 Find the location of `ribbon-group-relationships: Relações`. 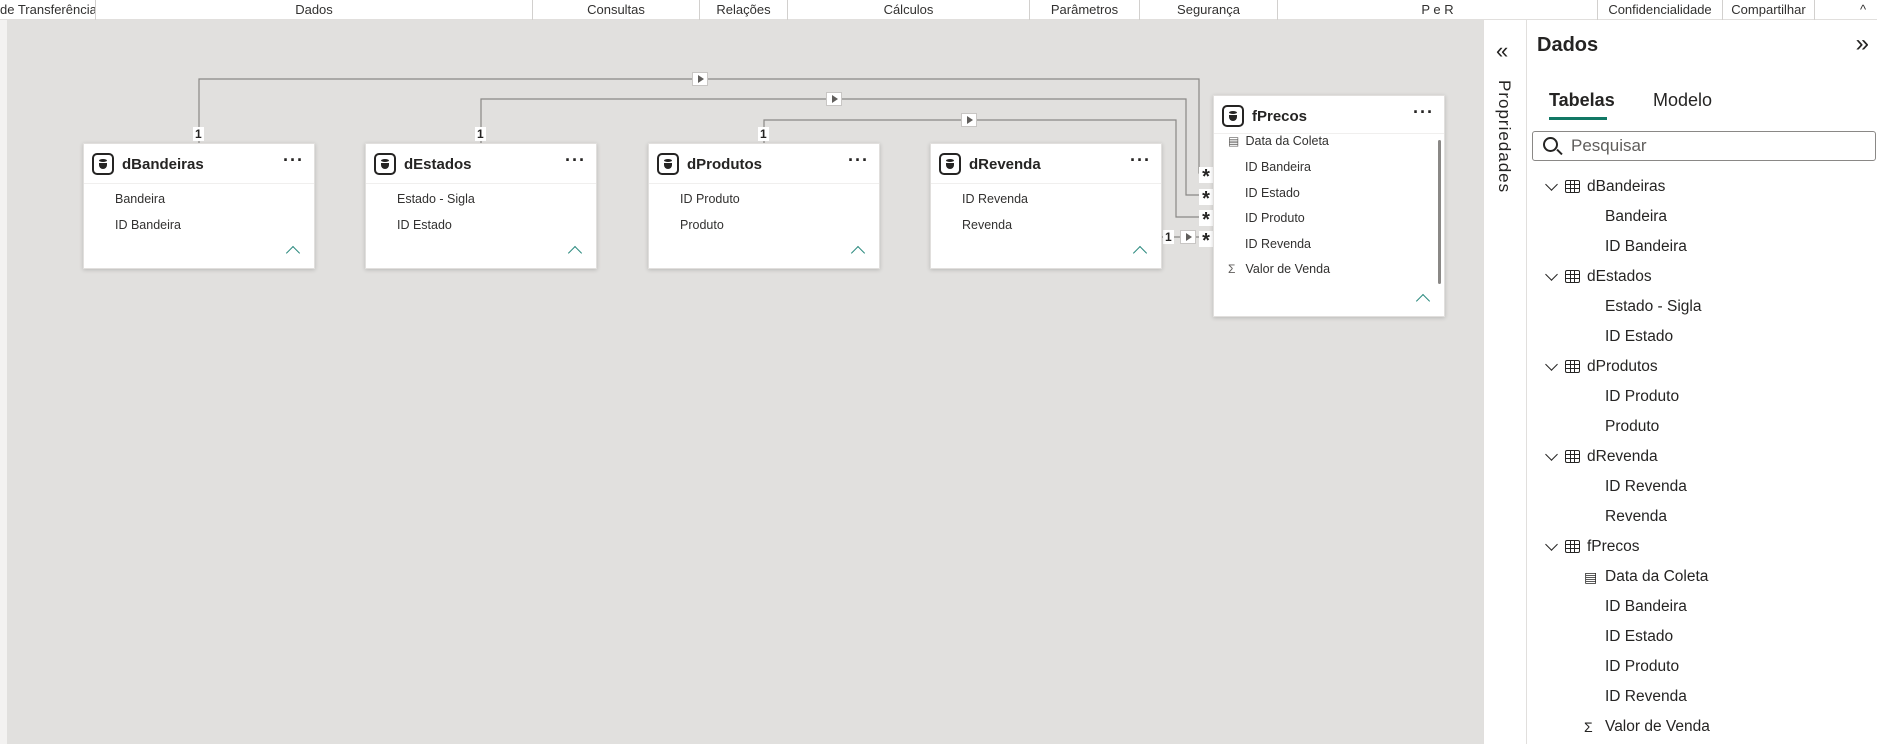

ribbon-group-relationships: Relações is located at coordinates (744, 10).